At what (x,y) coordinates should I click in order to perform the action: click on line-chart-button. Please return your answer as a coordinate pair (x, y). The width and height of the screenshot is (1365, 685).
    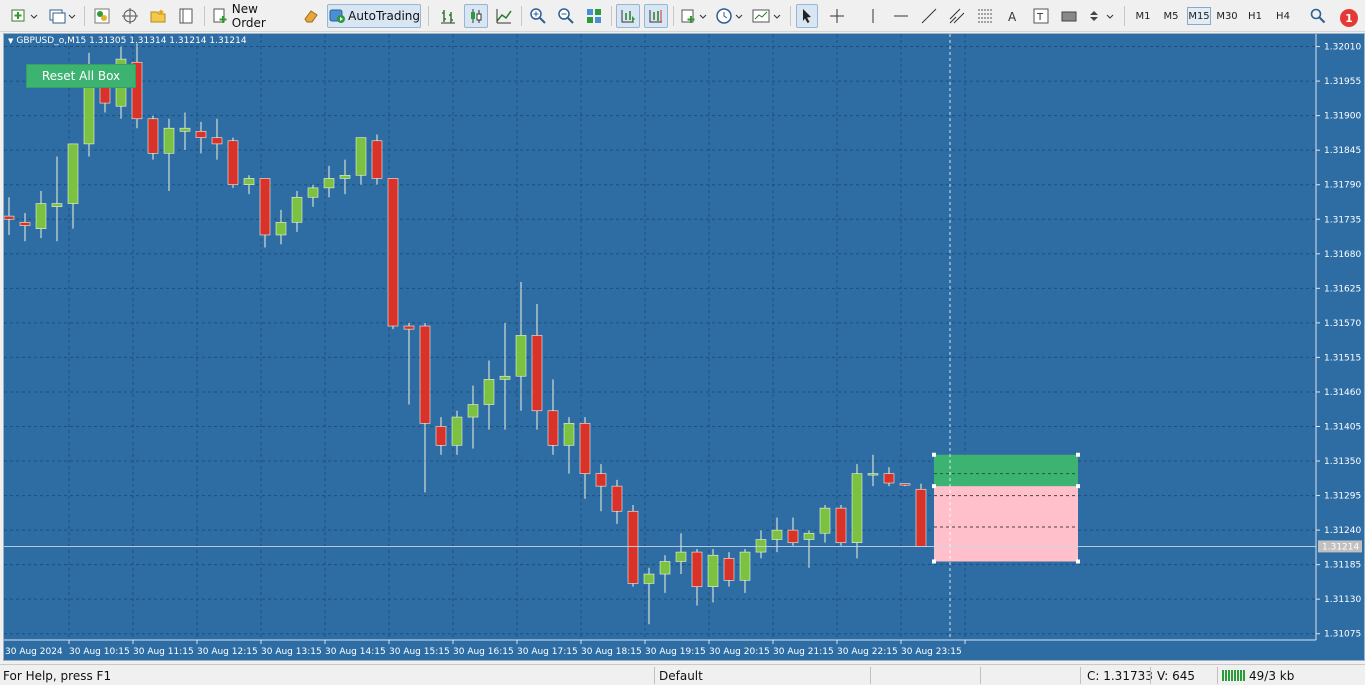
    Looking at the image, I should click on (504, 16).